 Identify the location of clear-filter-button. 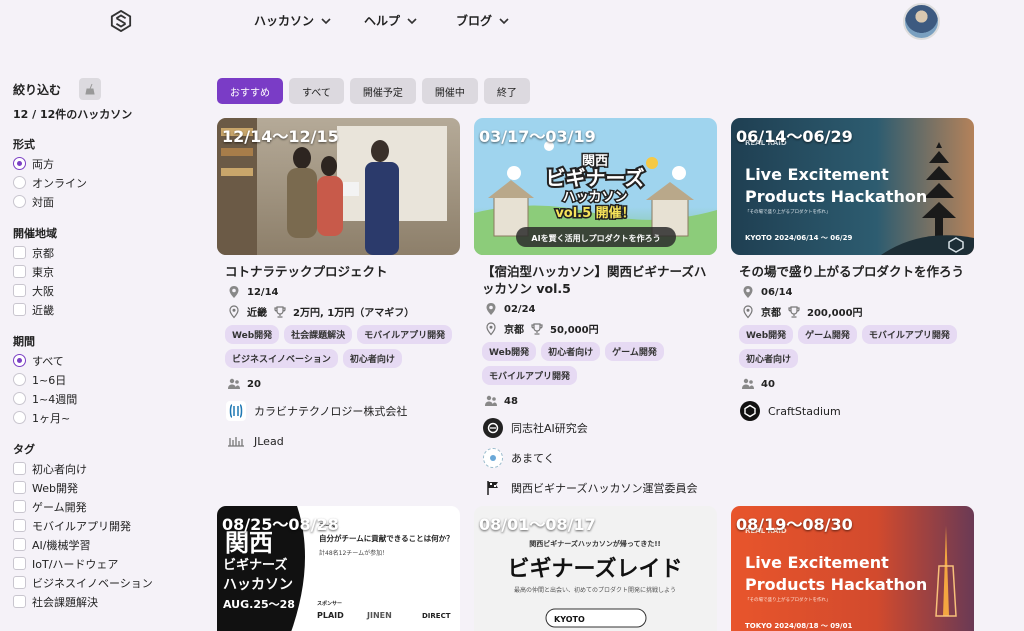
(90, 89).